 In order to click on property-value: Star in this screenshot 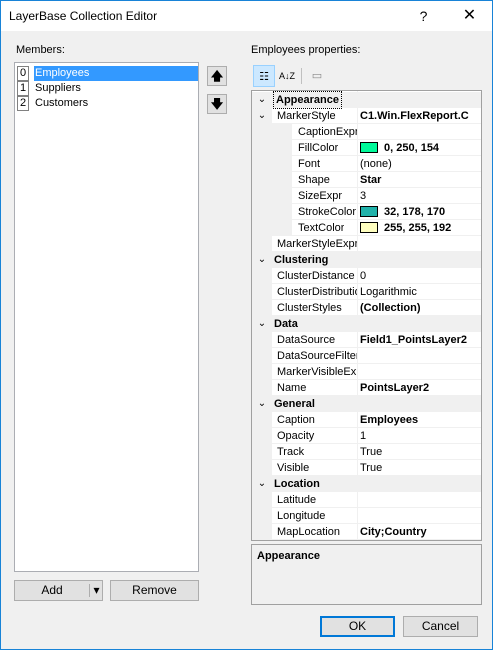, I will do `click(420, 180)`.